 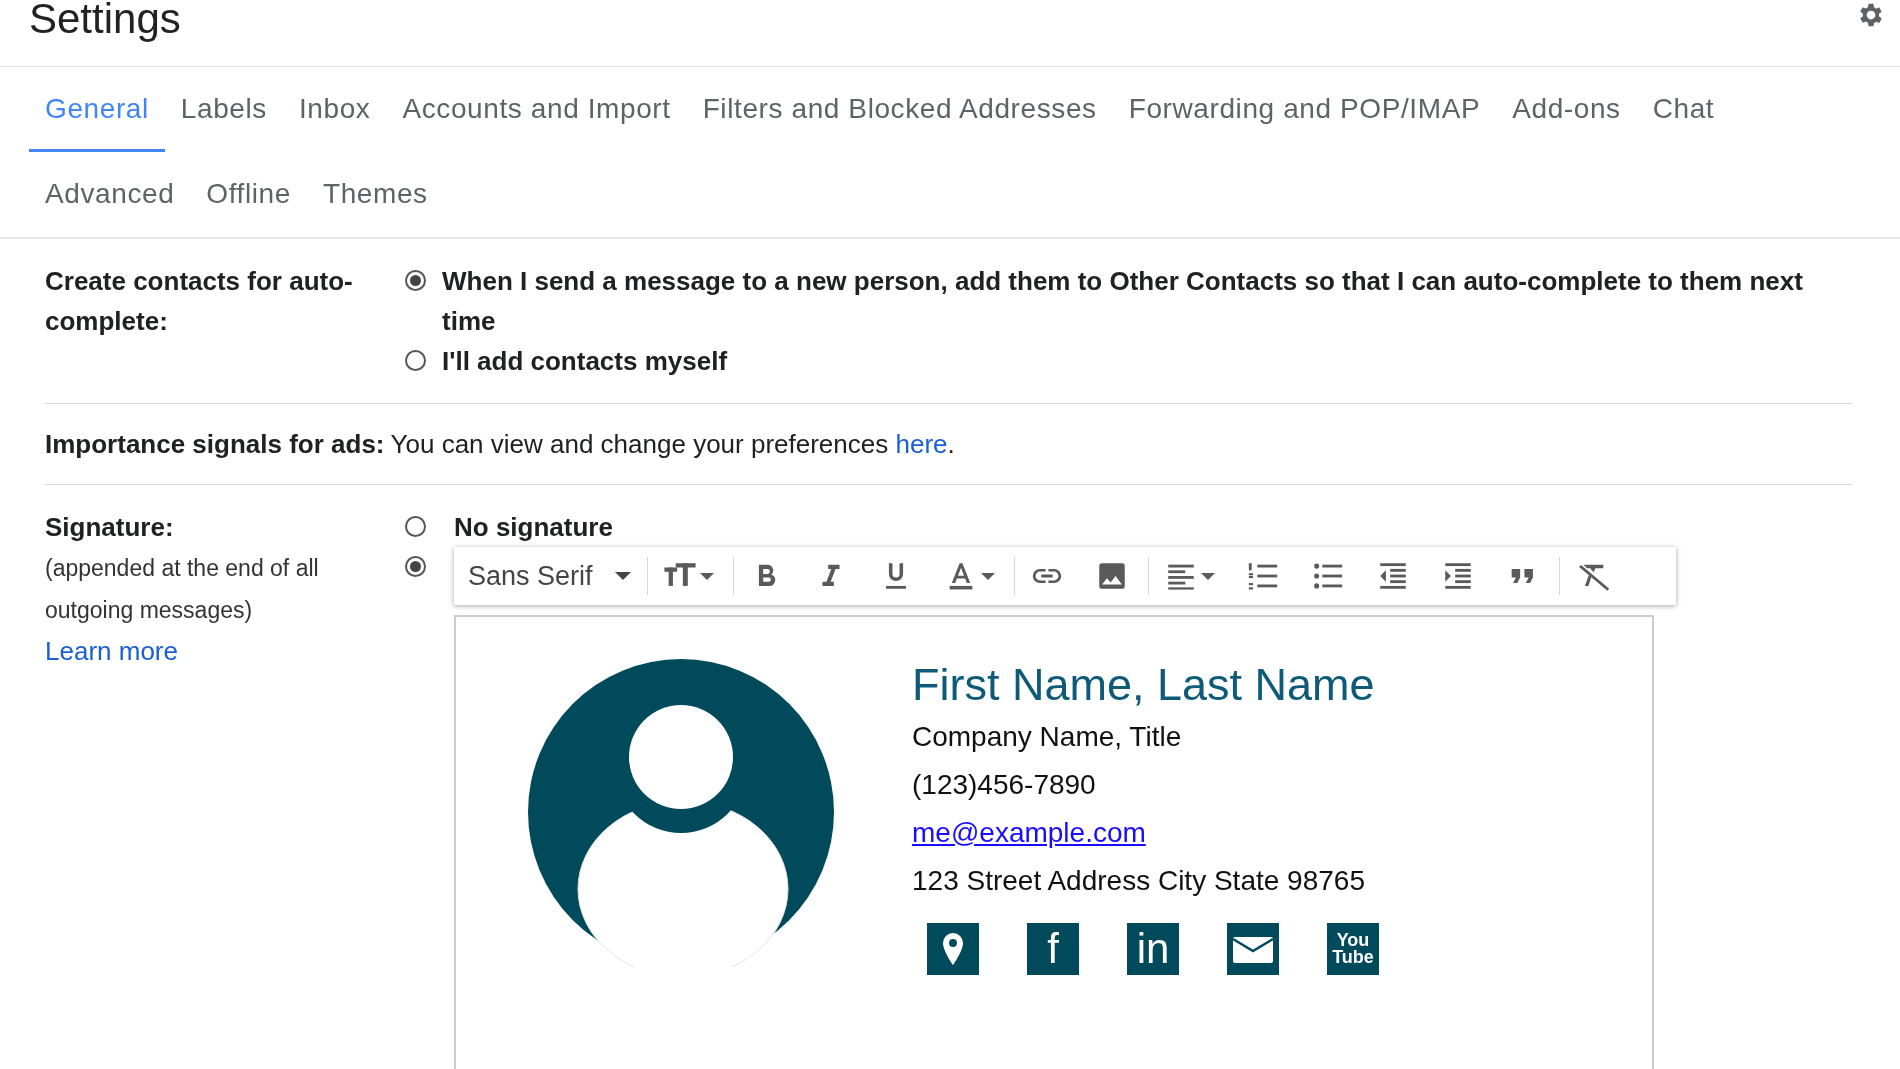 I want to click on preferences-link: here, so click(x=921, y=444).